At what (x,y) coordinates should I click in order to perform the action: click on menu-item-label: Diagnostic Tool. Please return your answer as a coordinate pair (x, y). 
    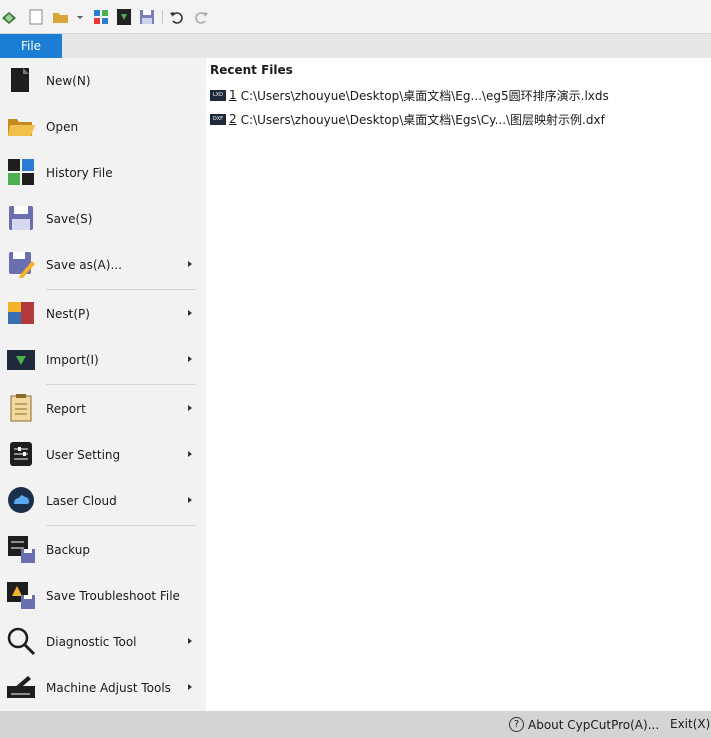
    Looking at the image, I should click on (91, 642).